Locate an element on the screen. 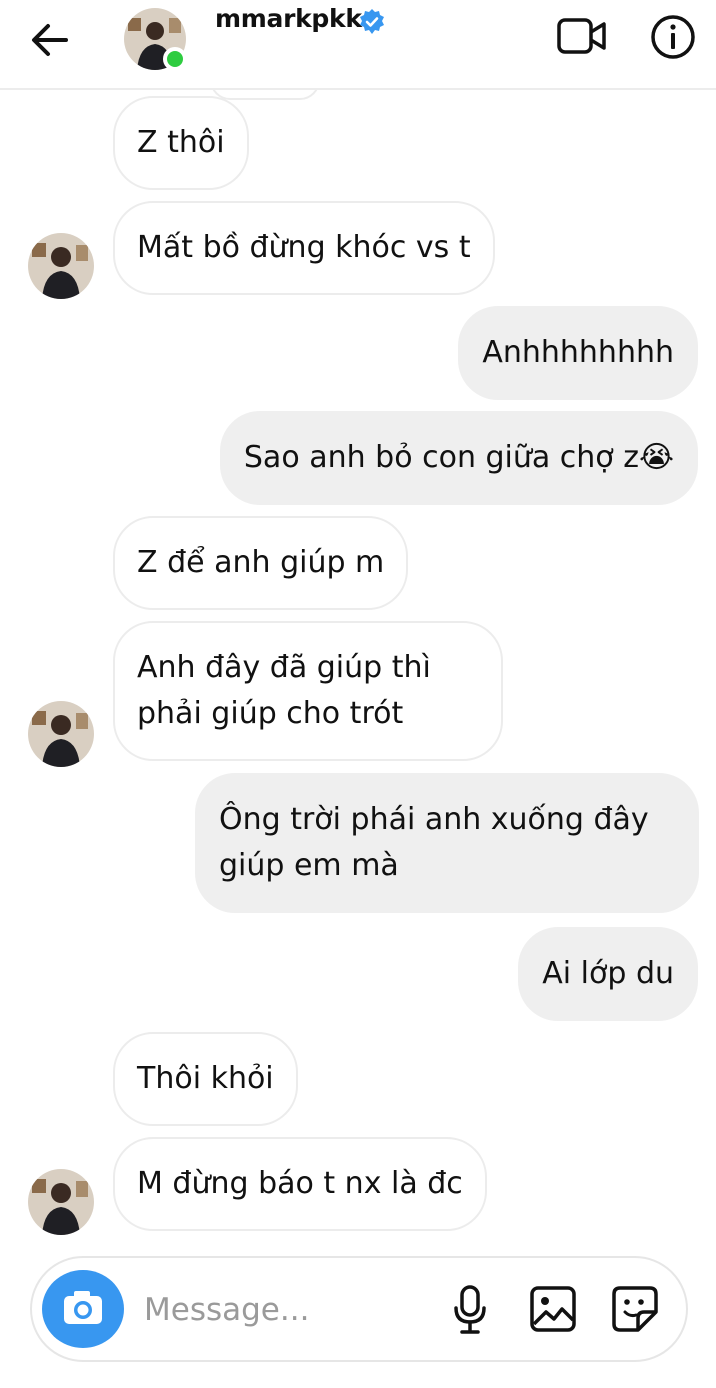 This screenshot has height=1388, width=716. gallery-button is located at coordinates (553, 1309).